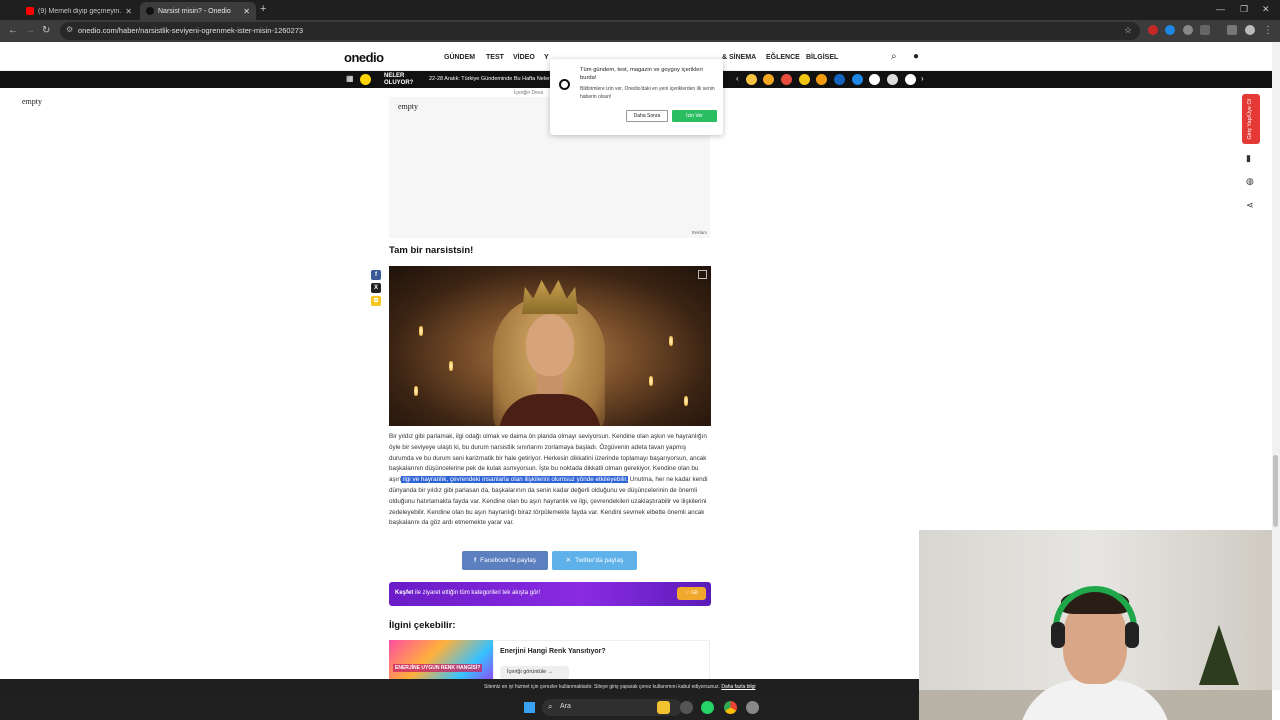 The image size is (1280, 720). I want to click on article-image, so click(550, 346).